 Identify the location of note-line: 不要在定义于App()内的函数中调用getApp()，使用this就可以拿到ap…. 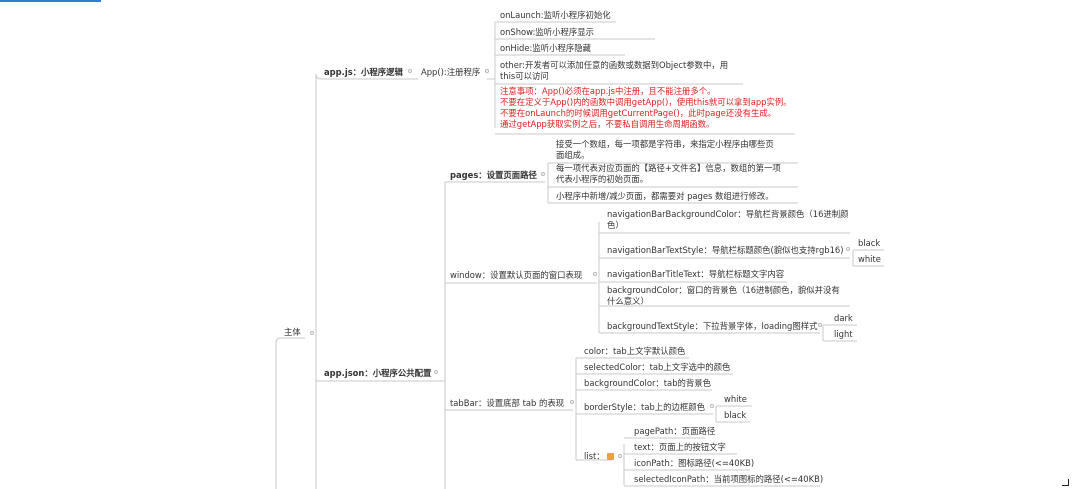
(646, 102).